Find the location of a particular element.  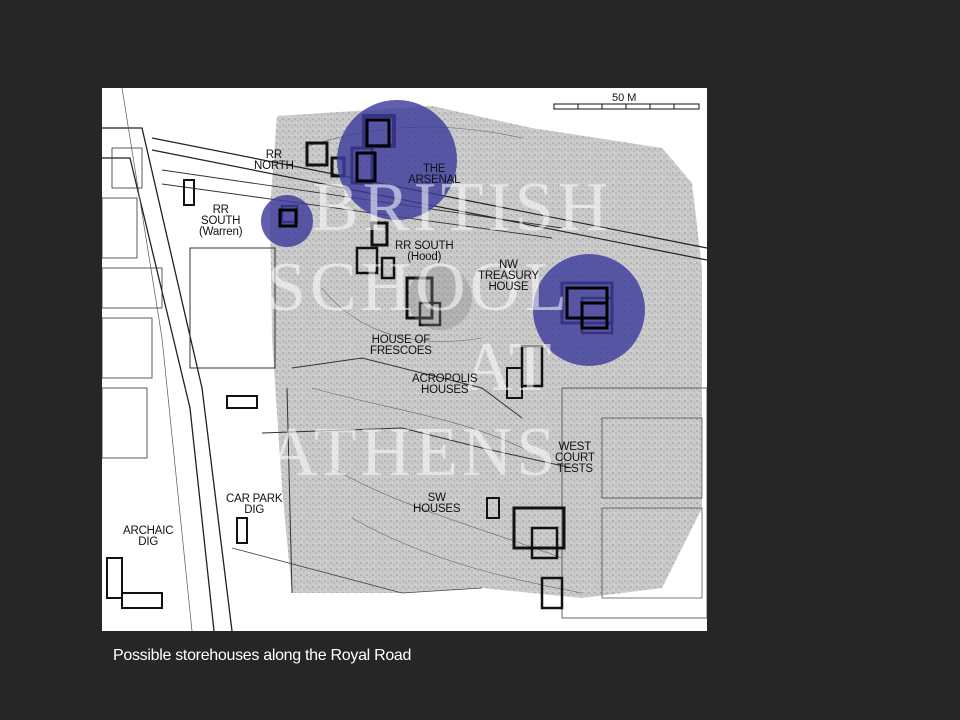

label-nw-treasury-house: NW TREASURY HOUSE is located at coordinates (508, 276).